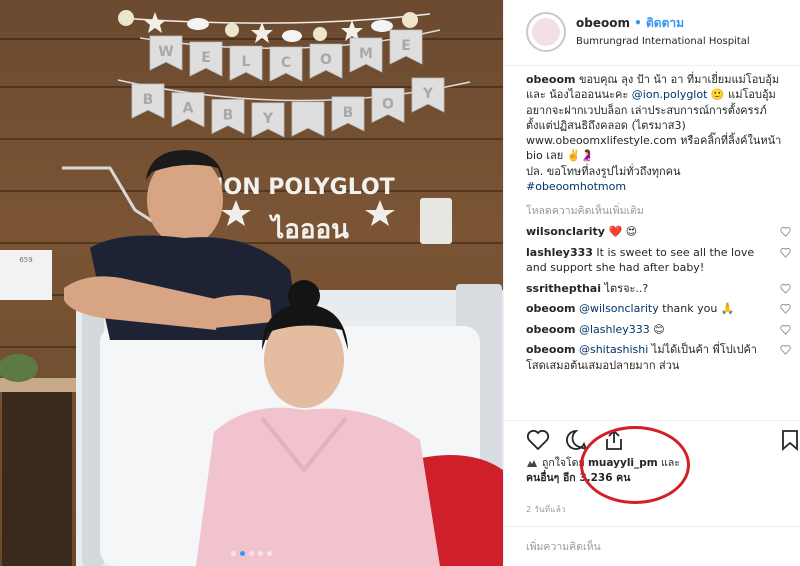  I want to click on svg-text: 659, so click(25, 260).